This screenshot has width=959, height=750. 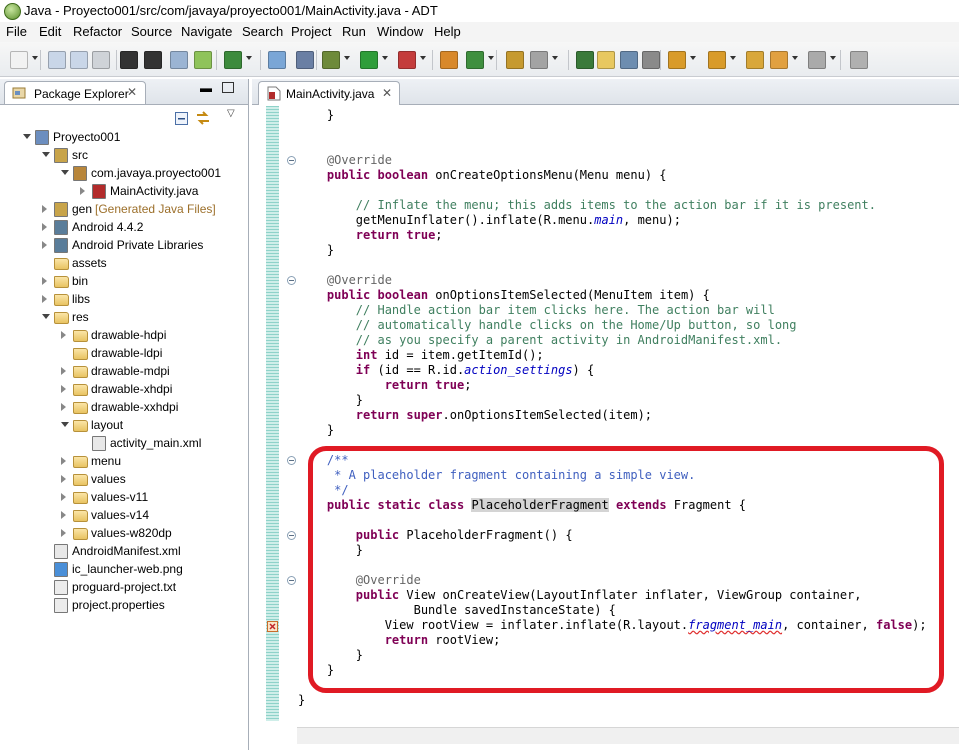 What do you see at coordinates (123, 426) in the screenshot?
I see `tree-item: layout` at bounding box center [123, 426].